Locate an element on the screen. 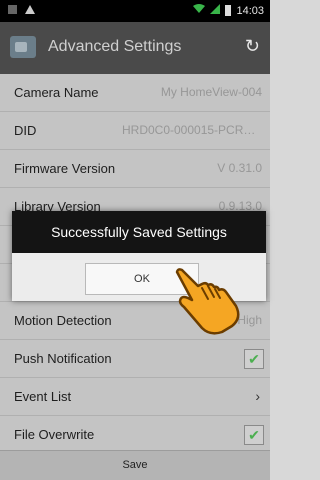 The image size is (320, 480). row-label: Motion Detection is located at coordinates (63, 320).